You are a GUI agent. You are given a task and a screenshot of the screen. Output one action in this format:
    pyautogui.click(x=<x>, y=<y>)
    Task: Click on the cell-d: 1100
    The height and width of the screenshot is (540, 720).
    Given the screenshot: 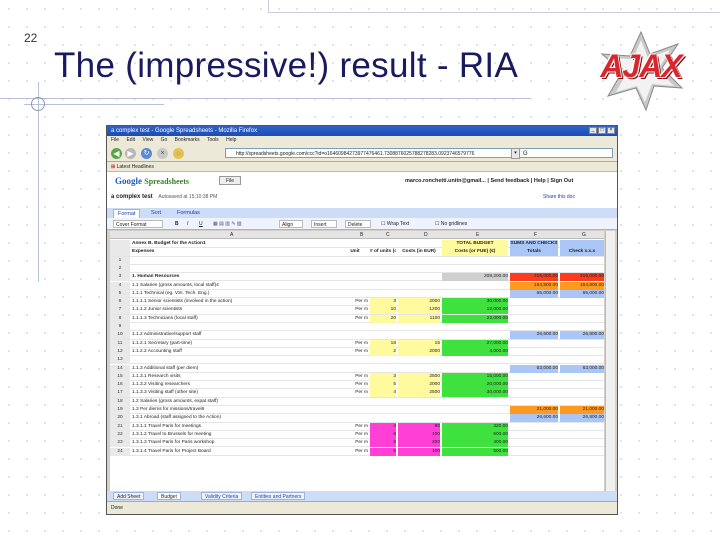 What is the action you would take?
    pyautogui.click(x=419, y=318)
    